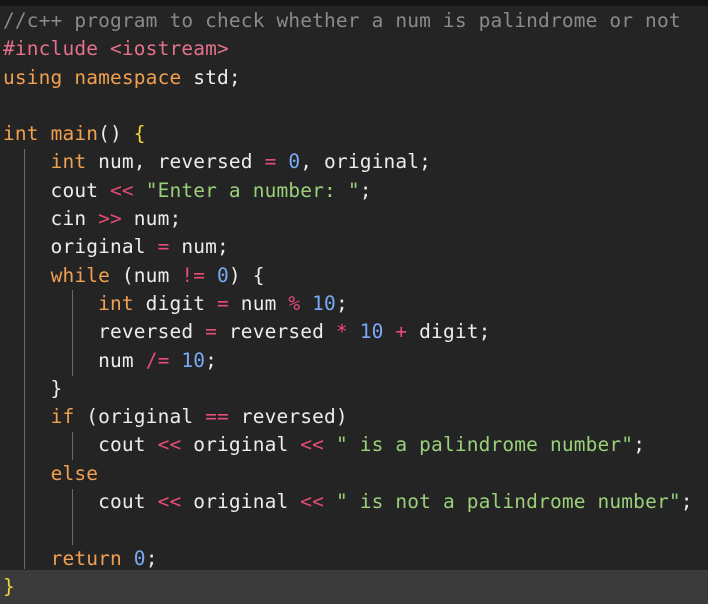 This screenshot has height=604, width=708. What do you see at coordinates (72, 446) in the screenshot?
I see `indent-guide-if` at bounding box center [72, 446].